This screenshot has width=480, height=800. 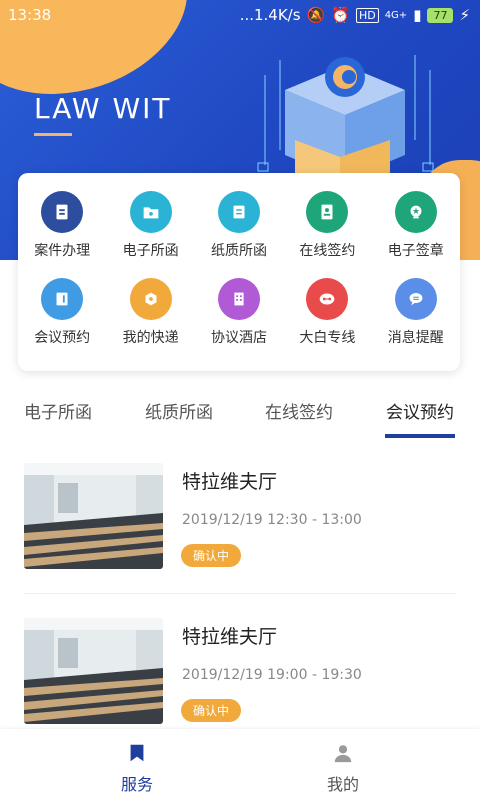 What do you see at coordinates (238, 338) in the screenshot?
I see `service-label: 协议酒店` at bounding box center [238, 338].